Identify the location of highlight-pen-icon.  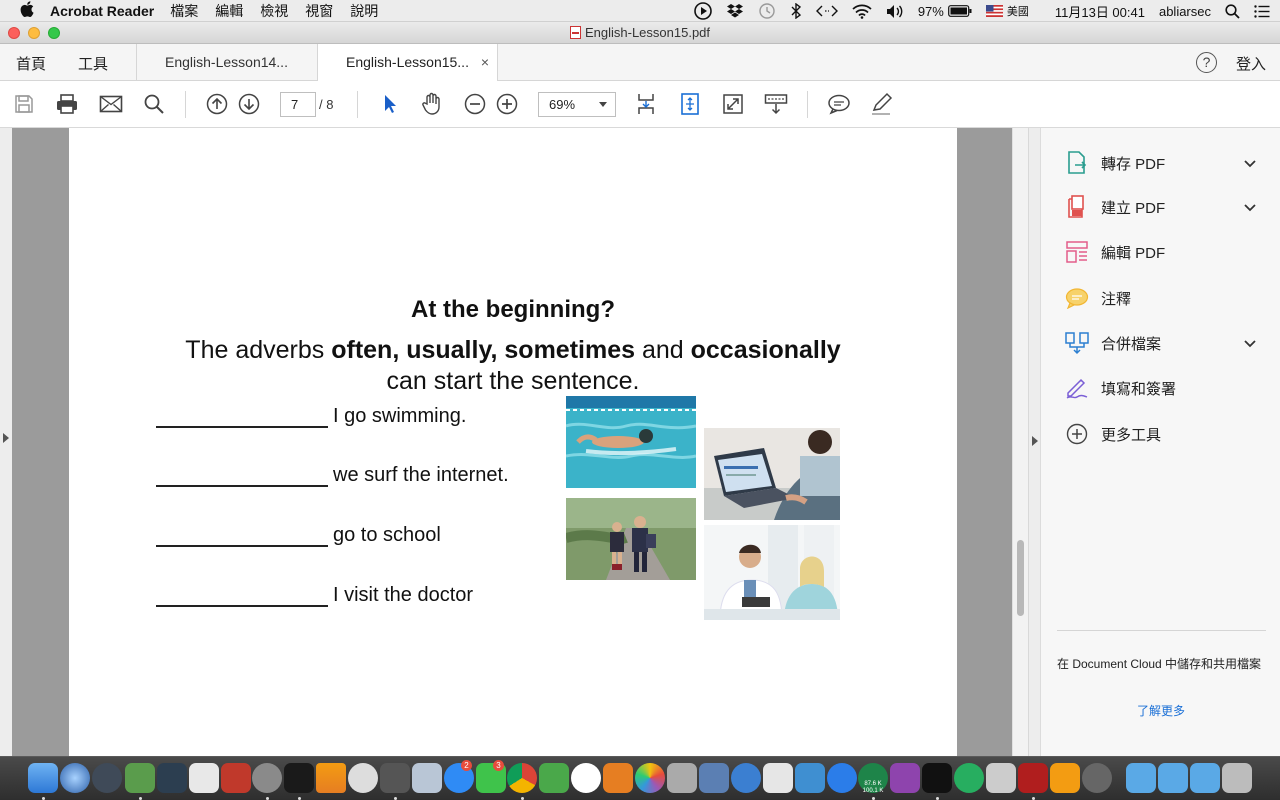
(882, 104).